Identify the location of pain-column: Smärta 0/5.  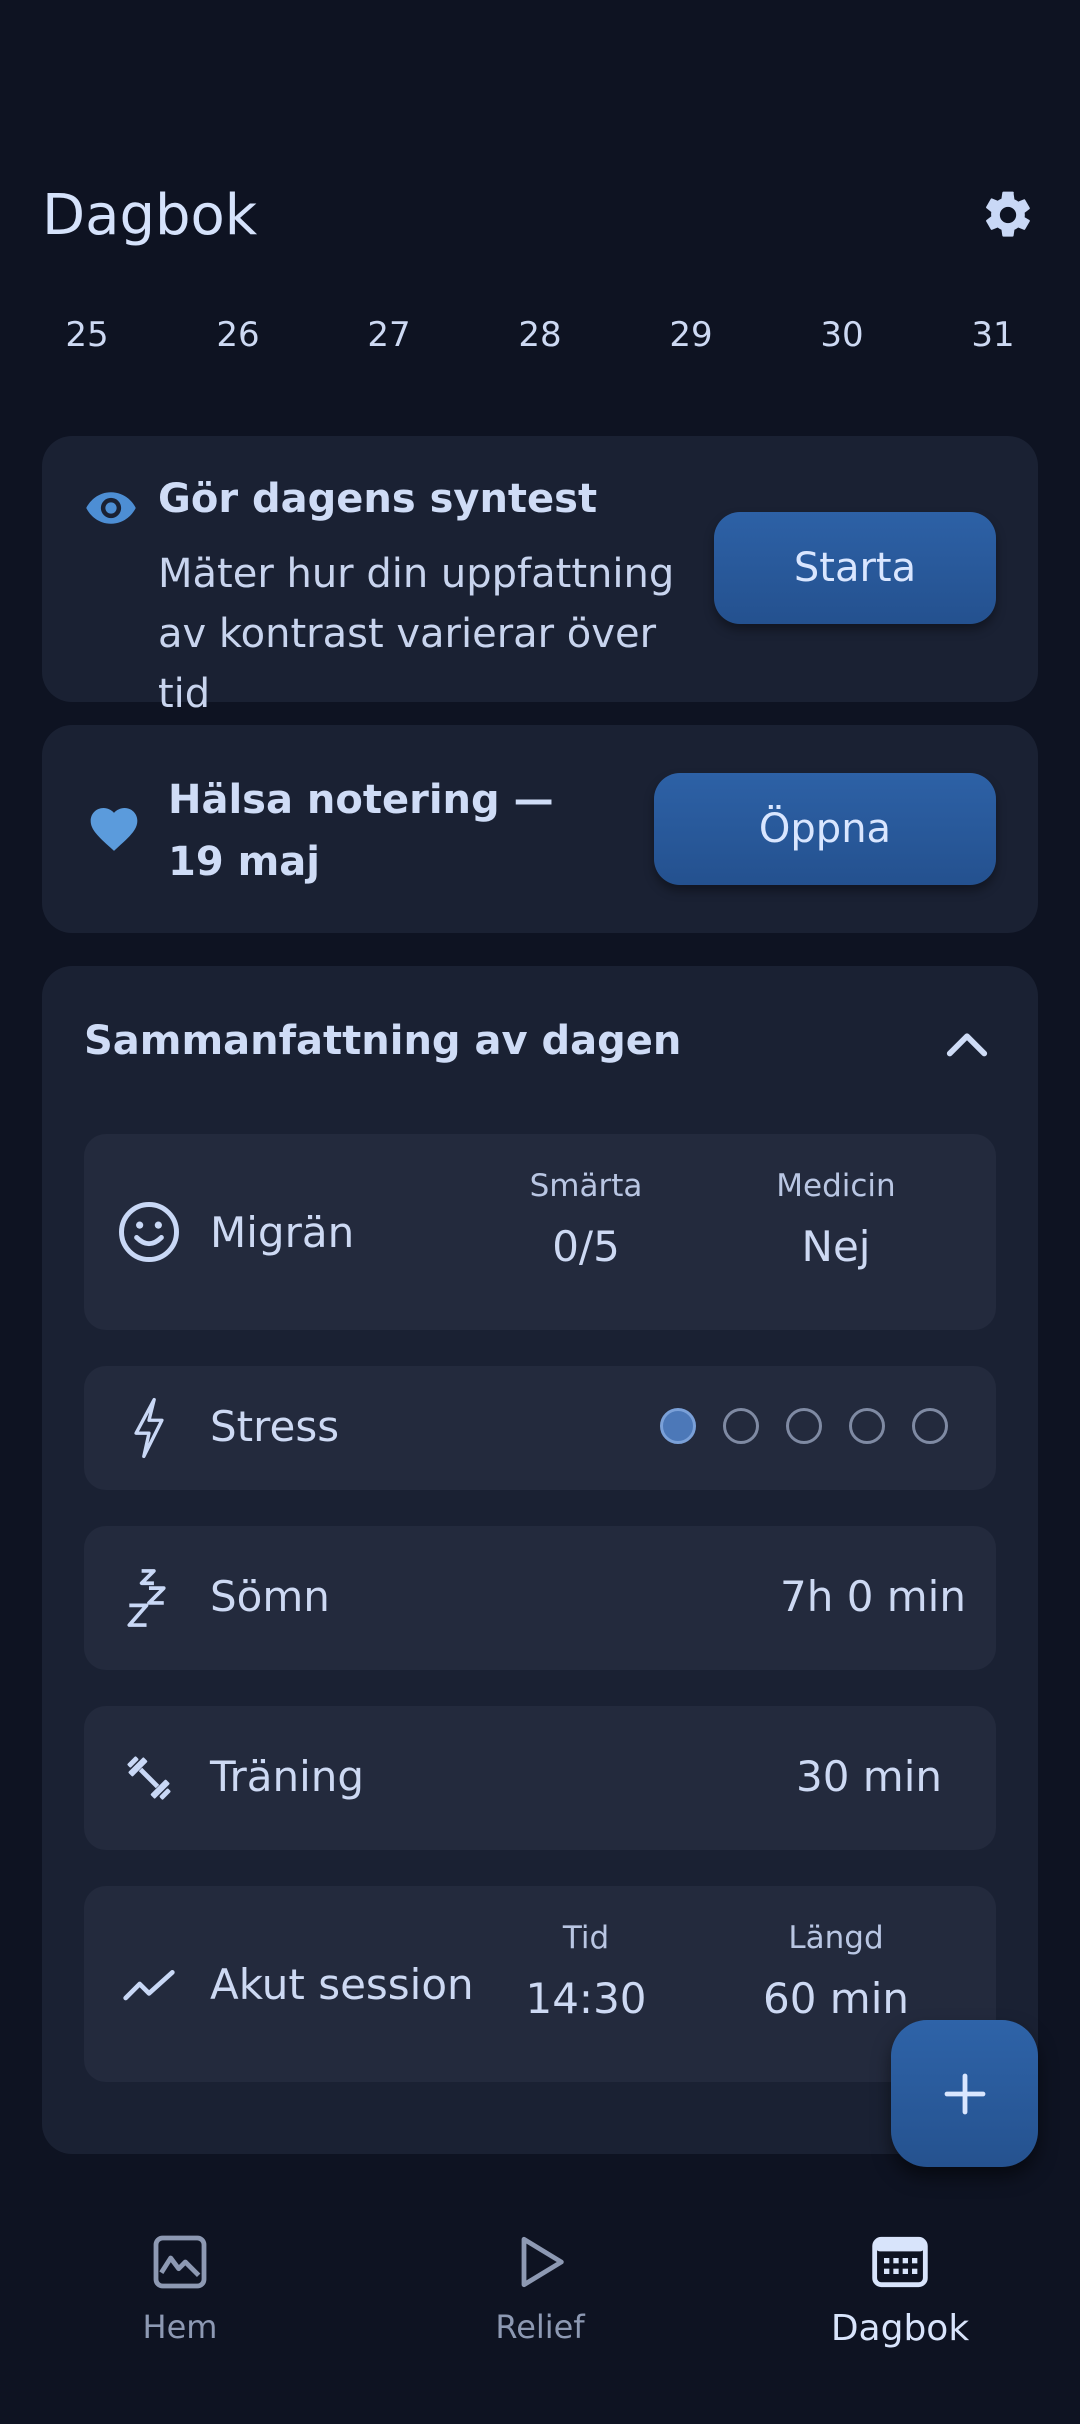
(586, 1219).